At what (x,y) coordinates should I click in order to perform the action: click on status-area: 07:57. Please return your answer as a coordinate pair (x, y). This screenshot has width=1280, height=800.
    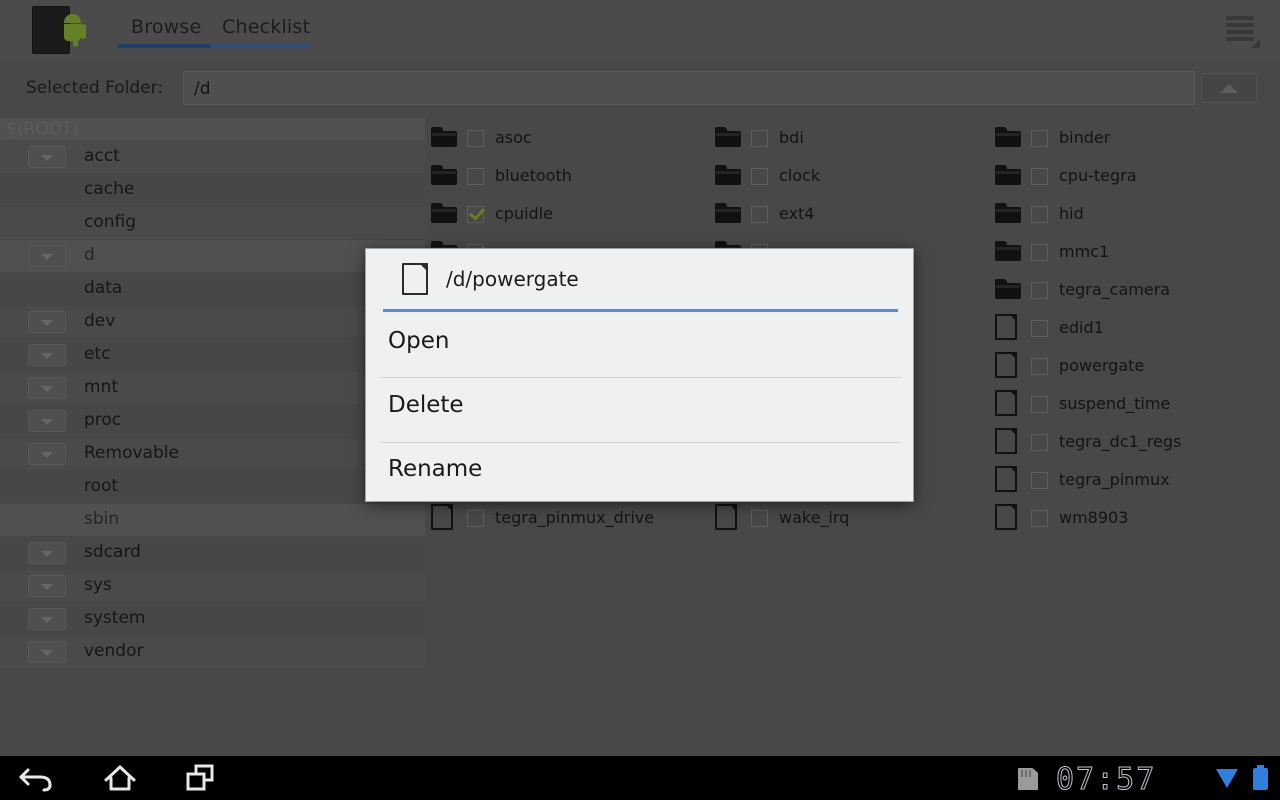
    Looking at the image, I should click on (1135, 778).